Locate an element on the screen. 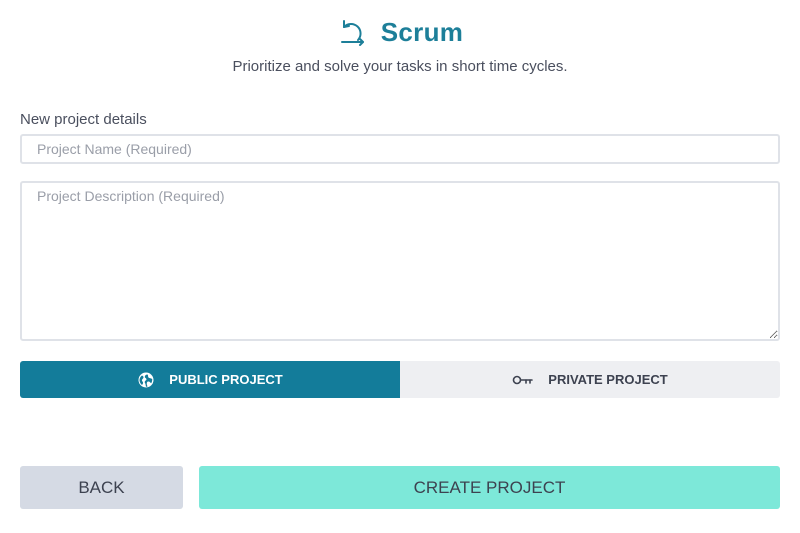  page-header: Scrum is located at coordinates (400, 32).